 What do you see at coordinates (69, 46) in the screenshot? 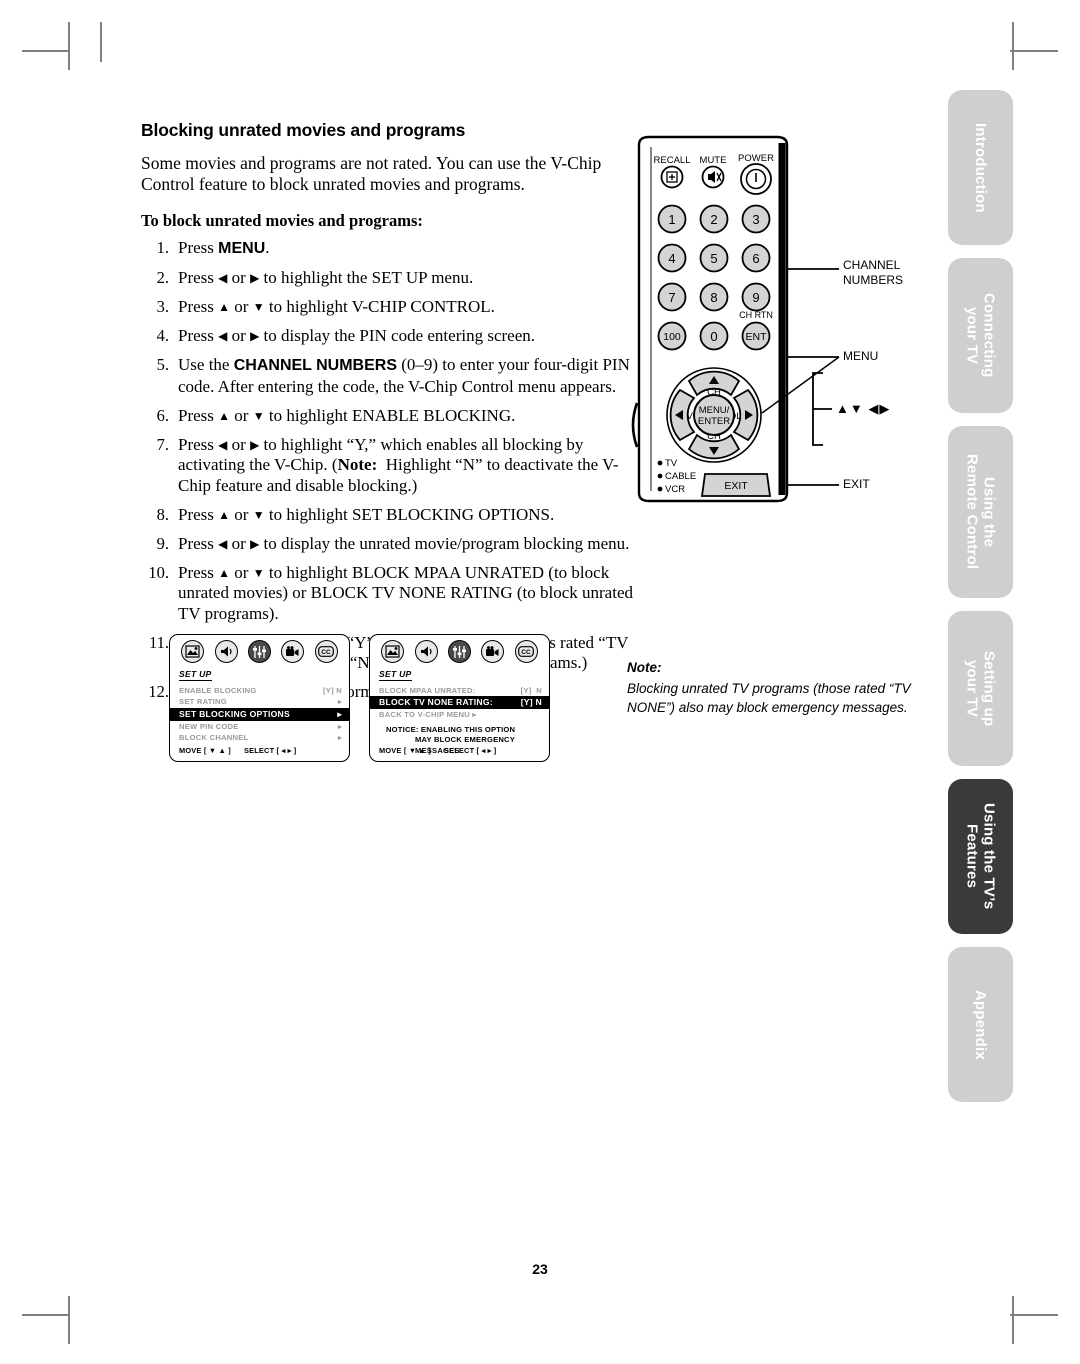
I see `crop-mark-top-left-v` at bounding box center [69, 46].